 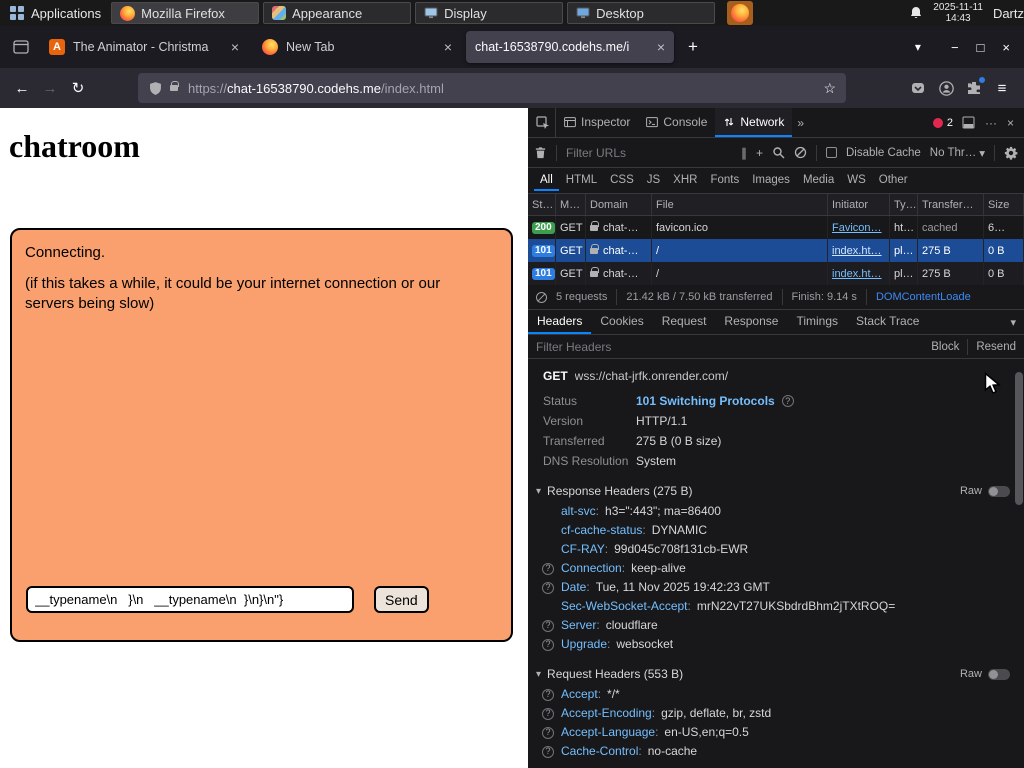 I want to click on pocket-icon, so click(x=918, y=88).